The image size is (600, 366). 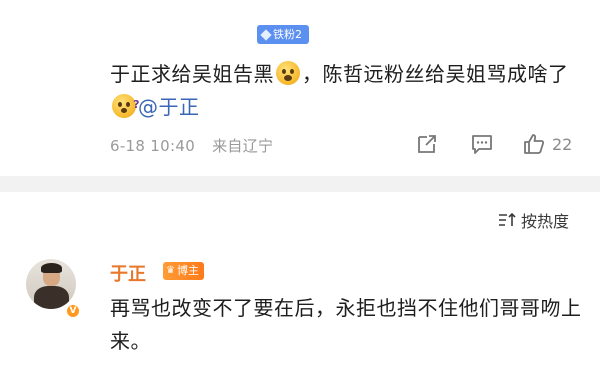 What do you see at coordinates (435, 74) in the screenshot?
I see `post-text-part2: ，陈哲远粉丝给吴姐骂成啥了` at bounding box center [435, 74].